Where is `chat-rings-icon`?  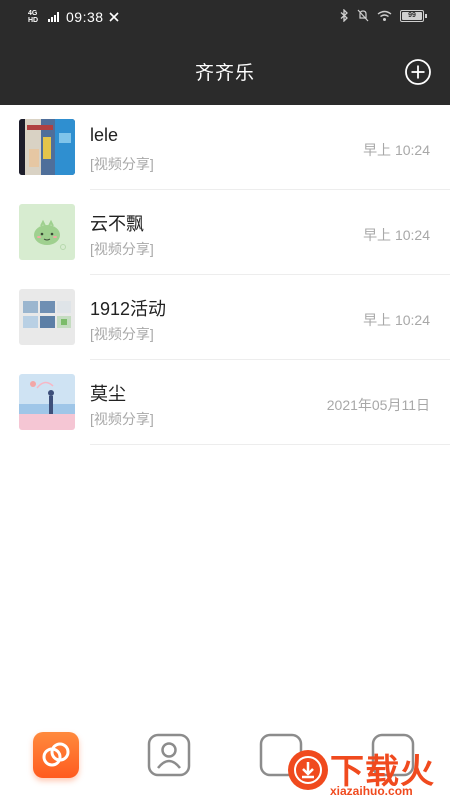 chat-rings-icon is located at coordinates (56, 754).